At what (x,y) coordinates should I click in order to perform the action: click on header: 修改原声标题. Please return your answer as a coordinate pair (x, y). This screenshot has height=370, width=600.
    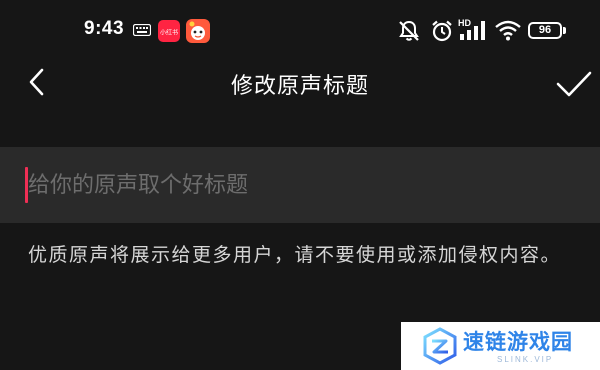
    Looking at the image, I should click on (300, 83).